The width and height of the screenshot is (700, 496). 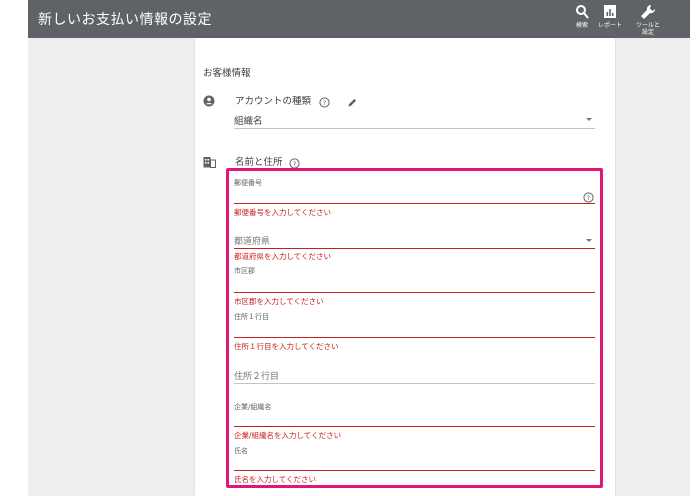 What do you see at coordinates (414, 426) in the screenshot?
I see `company-field` at bounding box center [414, 426].